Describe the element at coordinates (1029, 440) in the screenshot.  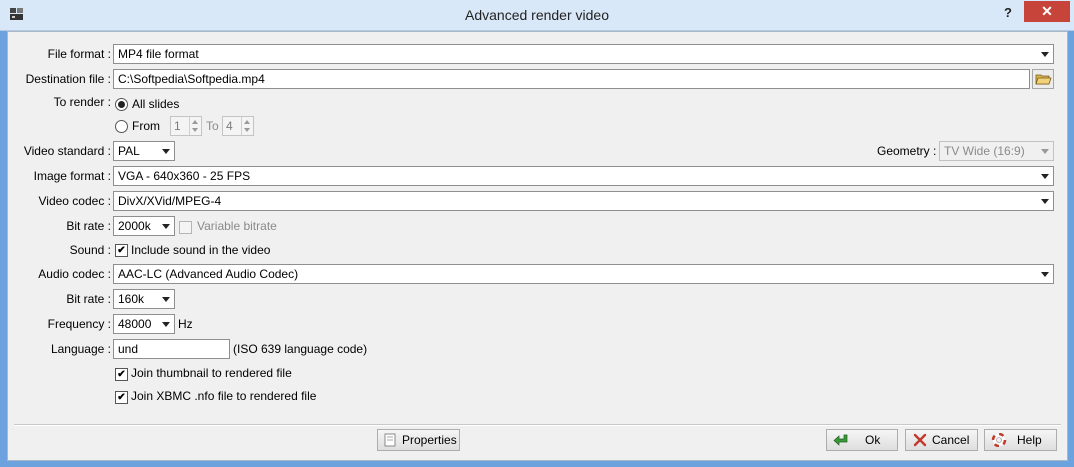
I see `help-label: Help` at that location.